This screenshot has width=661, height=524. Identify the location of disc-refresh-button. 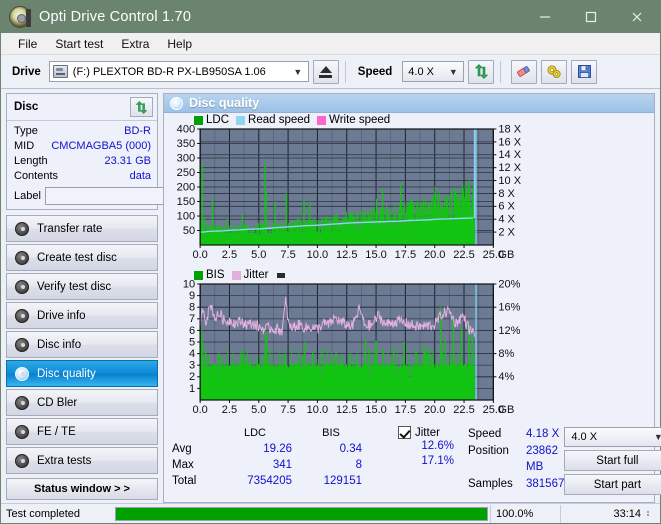
(141, 107).